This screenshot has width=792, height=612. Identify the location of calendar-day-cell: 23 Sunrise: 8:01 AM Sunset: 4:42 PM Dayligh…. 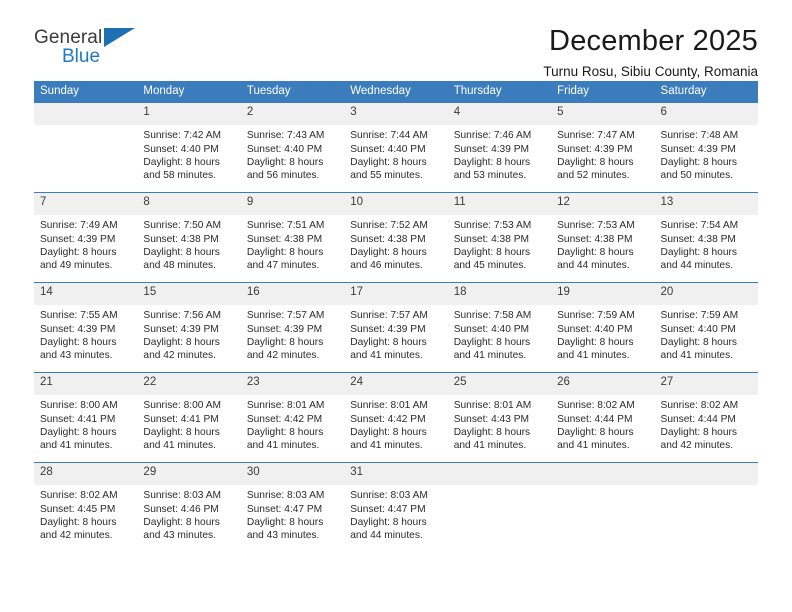
(292, 417).